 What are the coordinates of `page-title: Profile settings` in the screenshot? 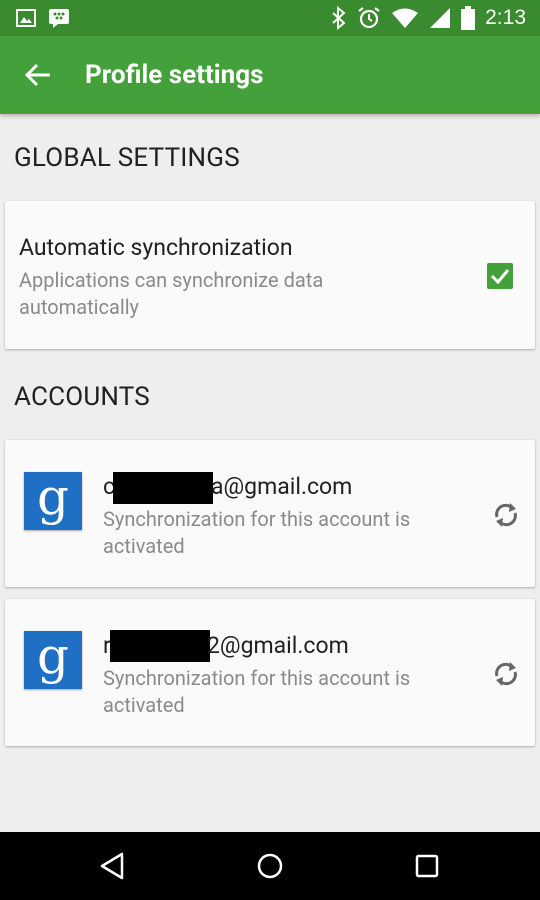 It's located at (174, 75).